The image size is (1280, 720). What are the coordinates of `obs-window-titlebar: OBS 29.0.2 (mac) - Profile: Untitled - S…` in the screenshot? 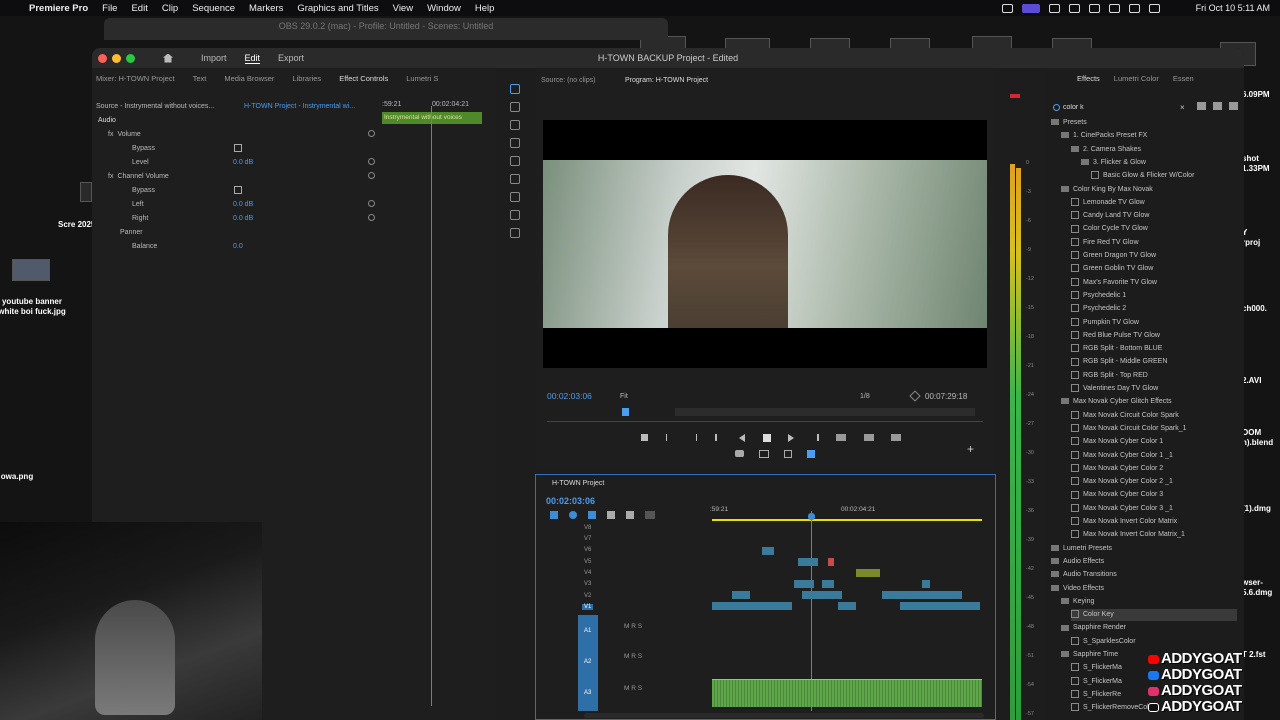 It's located at (386, 29).